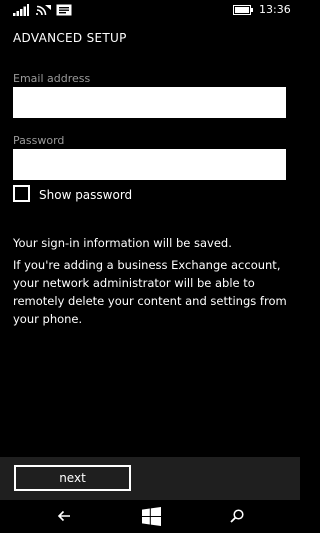  I want to click on back-arrow-icon, so click(63, 516).